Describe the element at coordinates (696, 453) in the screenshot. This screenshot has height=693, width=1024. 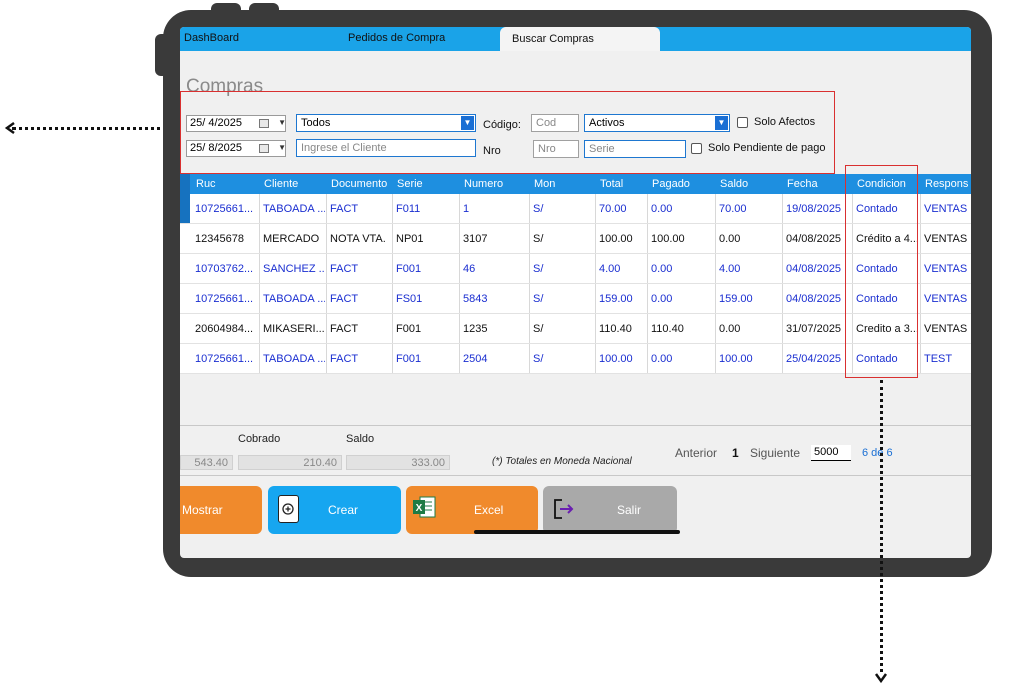
I see `pager-anterior: Anterior` at that location.